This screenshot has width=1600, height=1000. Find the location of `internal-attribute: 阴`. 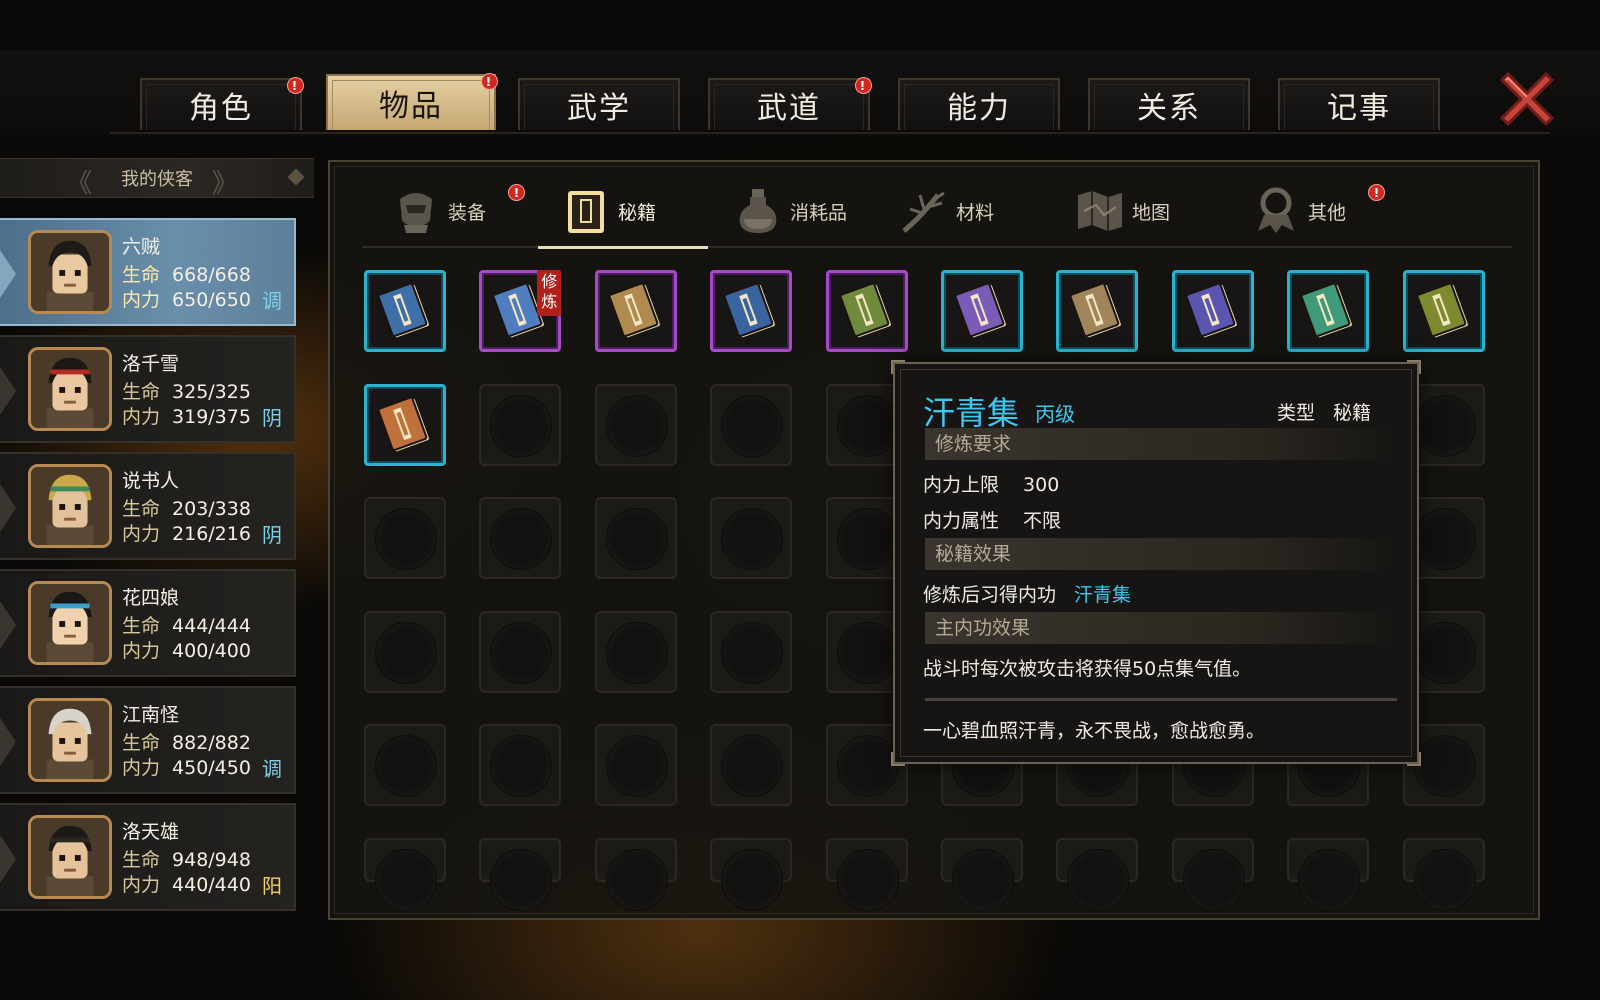

internal-attribute: 阴 is located at coordinates (272, 535).